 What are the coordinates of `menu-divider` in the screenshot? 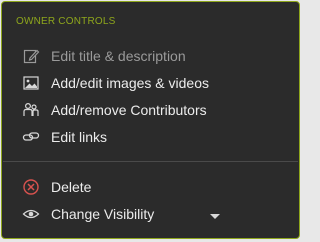 It's located at (150, 161).